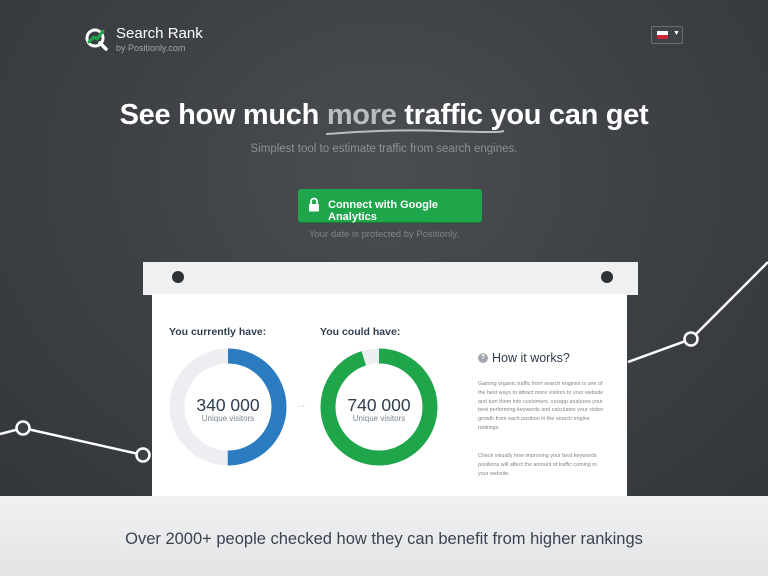  What do you see at coordinates (301, 404) in the screenshot?
I see `arrow-right-icon: →` at bounding box center [301, 404].